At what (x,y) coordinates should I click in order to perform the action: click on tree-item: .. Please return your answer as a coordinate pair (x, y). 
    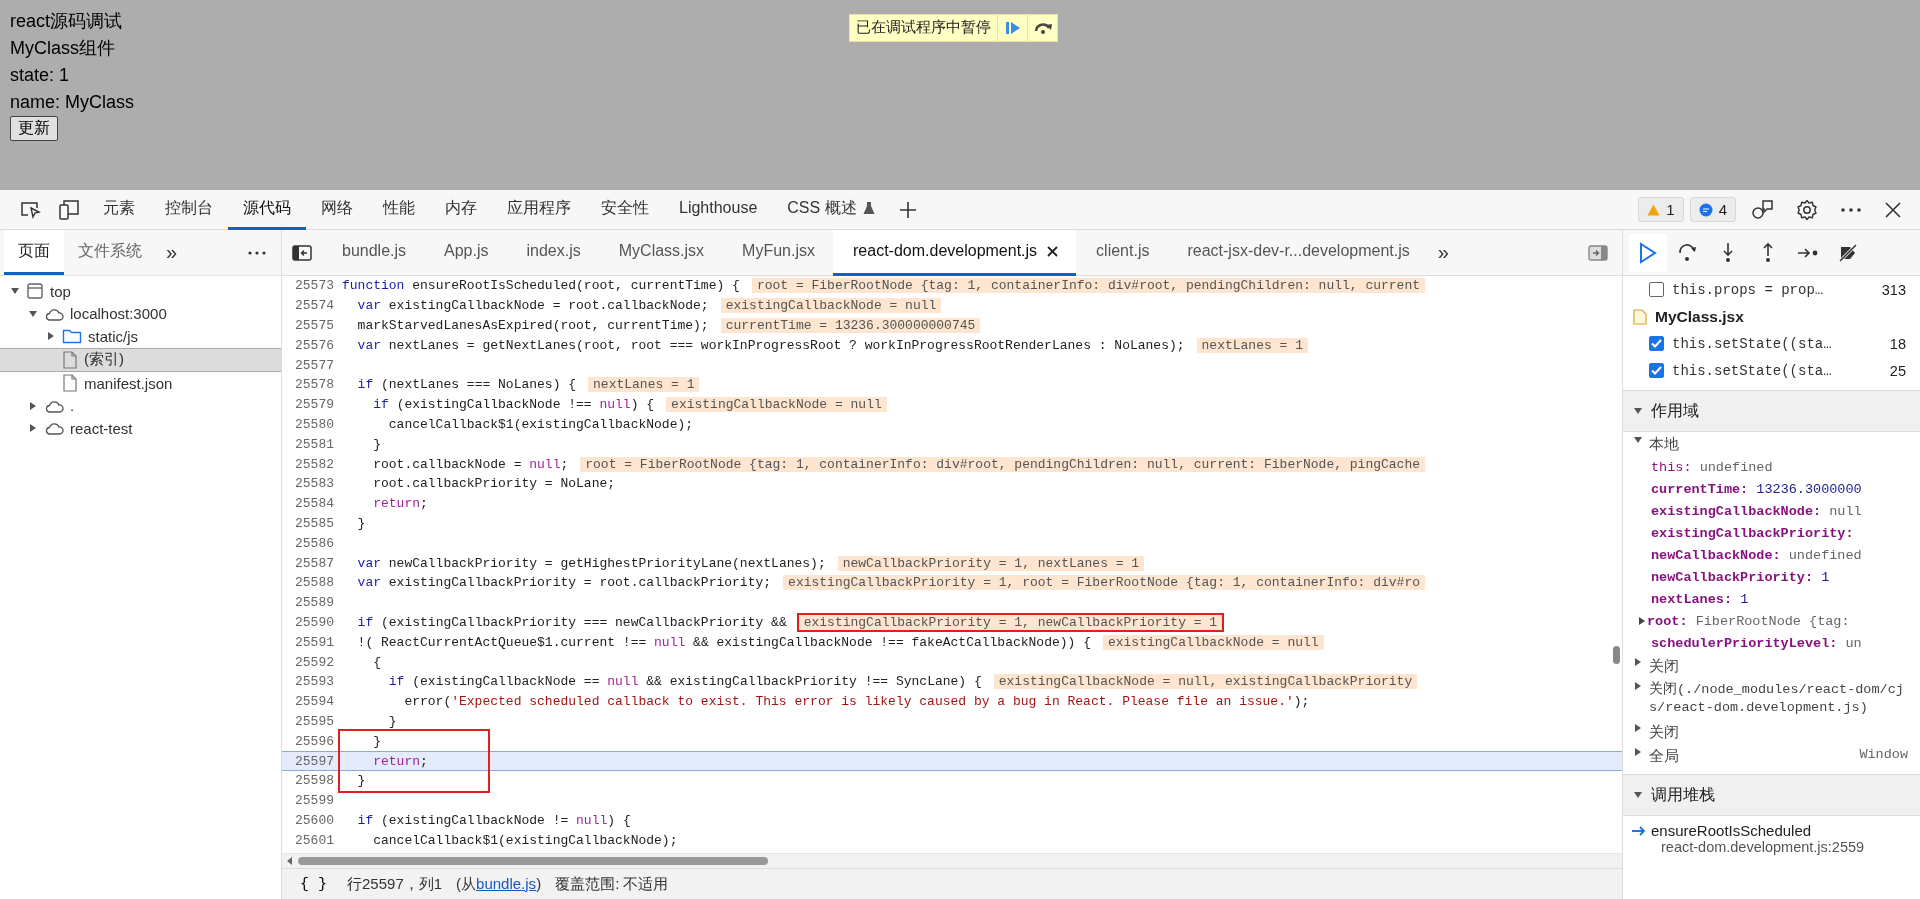
    Looking at the image, I should click on (140, 405).